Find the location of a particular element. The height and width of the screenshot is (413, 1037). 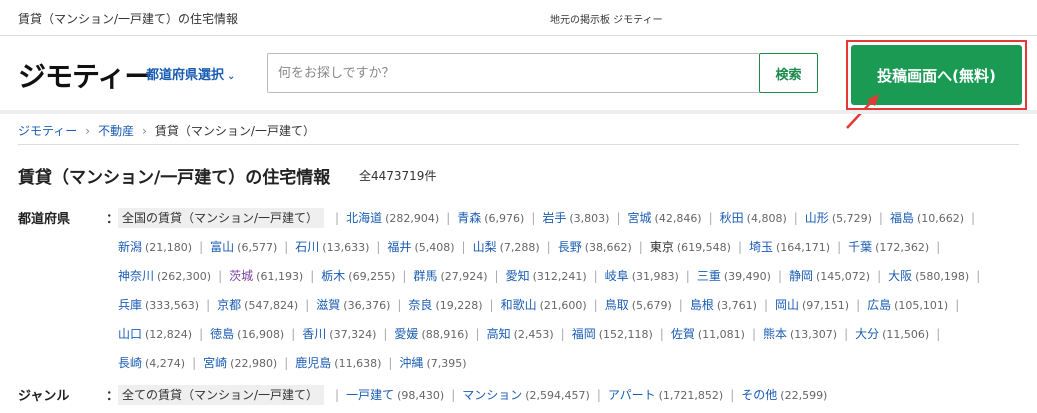

prefecture-item-name: 秋田 is located at coordinates (732, 218).